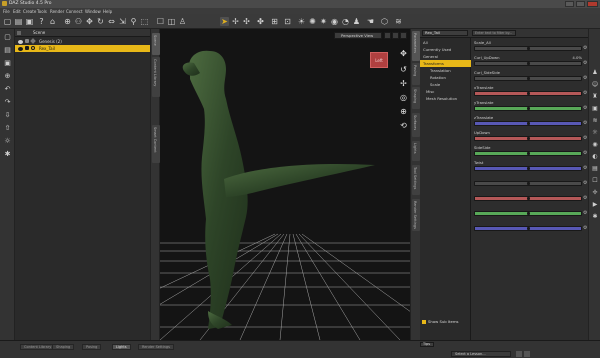 Image resolution: width=600 pixels, height=358 pixels. I want to click on tree-item-mesh-resolution: Mesh Resolution, so click(445, 98).